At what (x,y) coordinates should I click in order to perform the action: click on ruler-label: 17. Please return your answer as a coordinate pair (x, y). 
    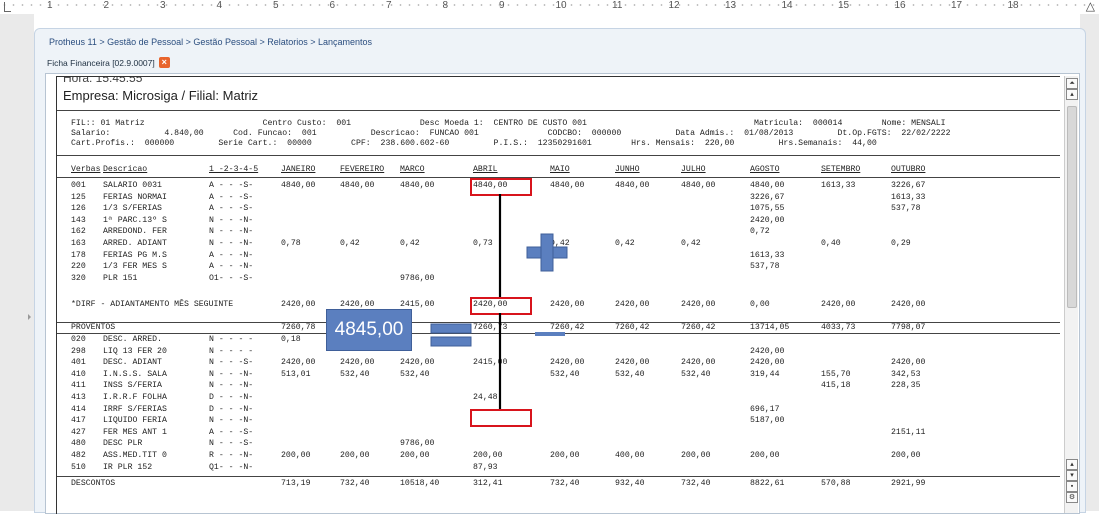
    Looking at the image, I should click on (957, 5).